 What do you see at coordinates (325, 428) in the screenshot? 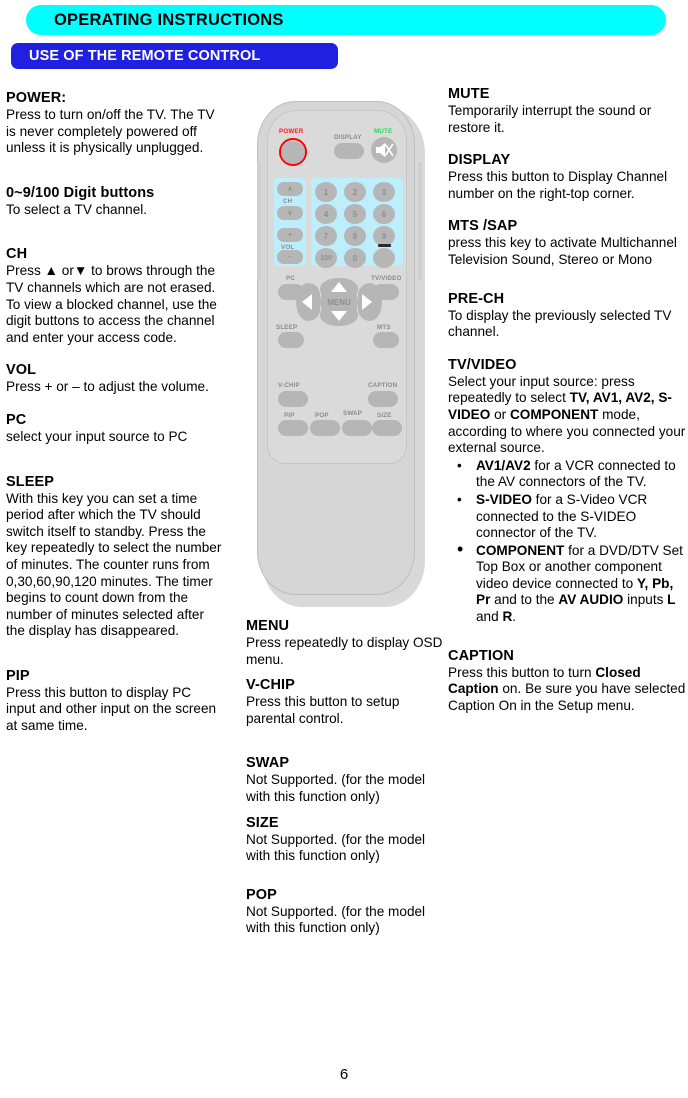
I see `pop-button` at bounding box center [325, 428].